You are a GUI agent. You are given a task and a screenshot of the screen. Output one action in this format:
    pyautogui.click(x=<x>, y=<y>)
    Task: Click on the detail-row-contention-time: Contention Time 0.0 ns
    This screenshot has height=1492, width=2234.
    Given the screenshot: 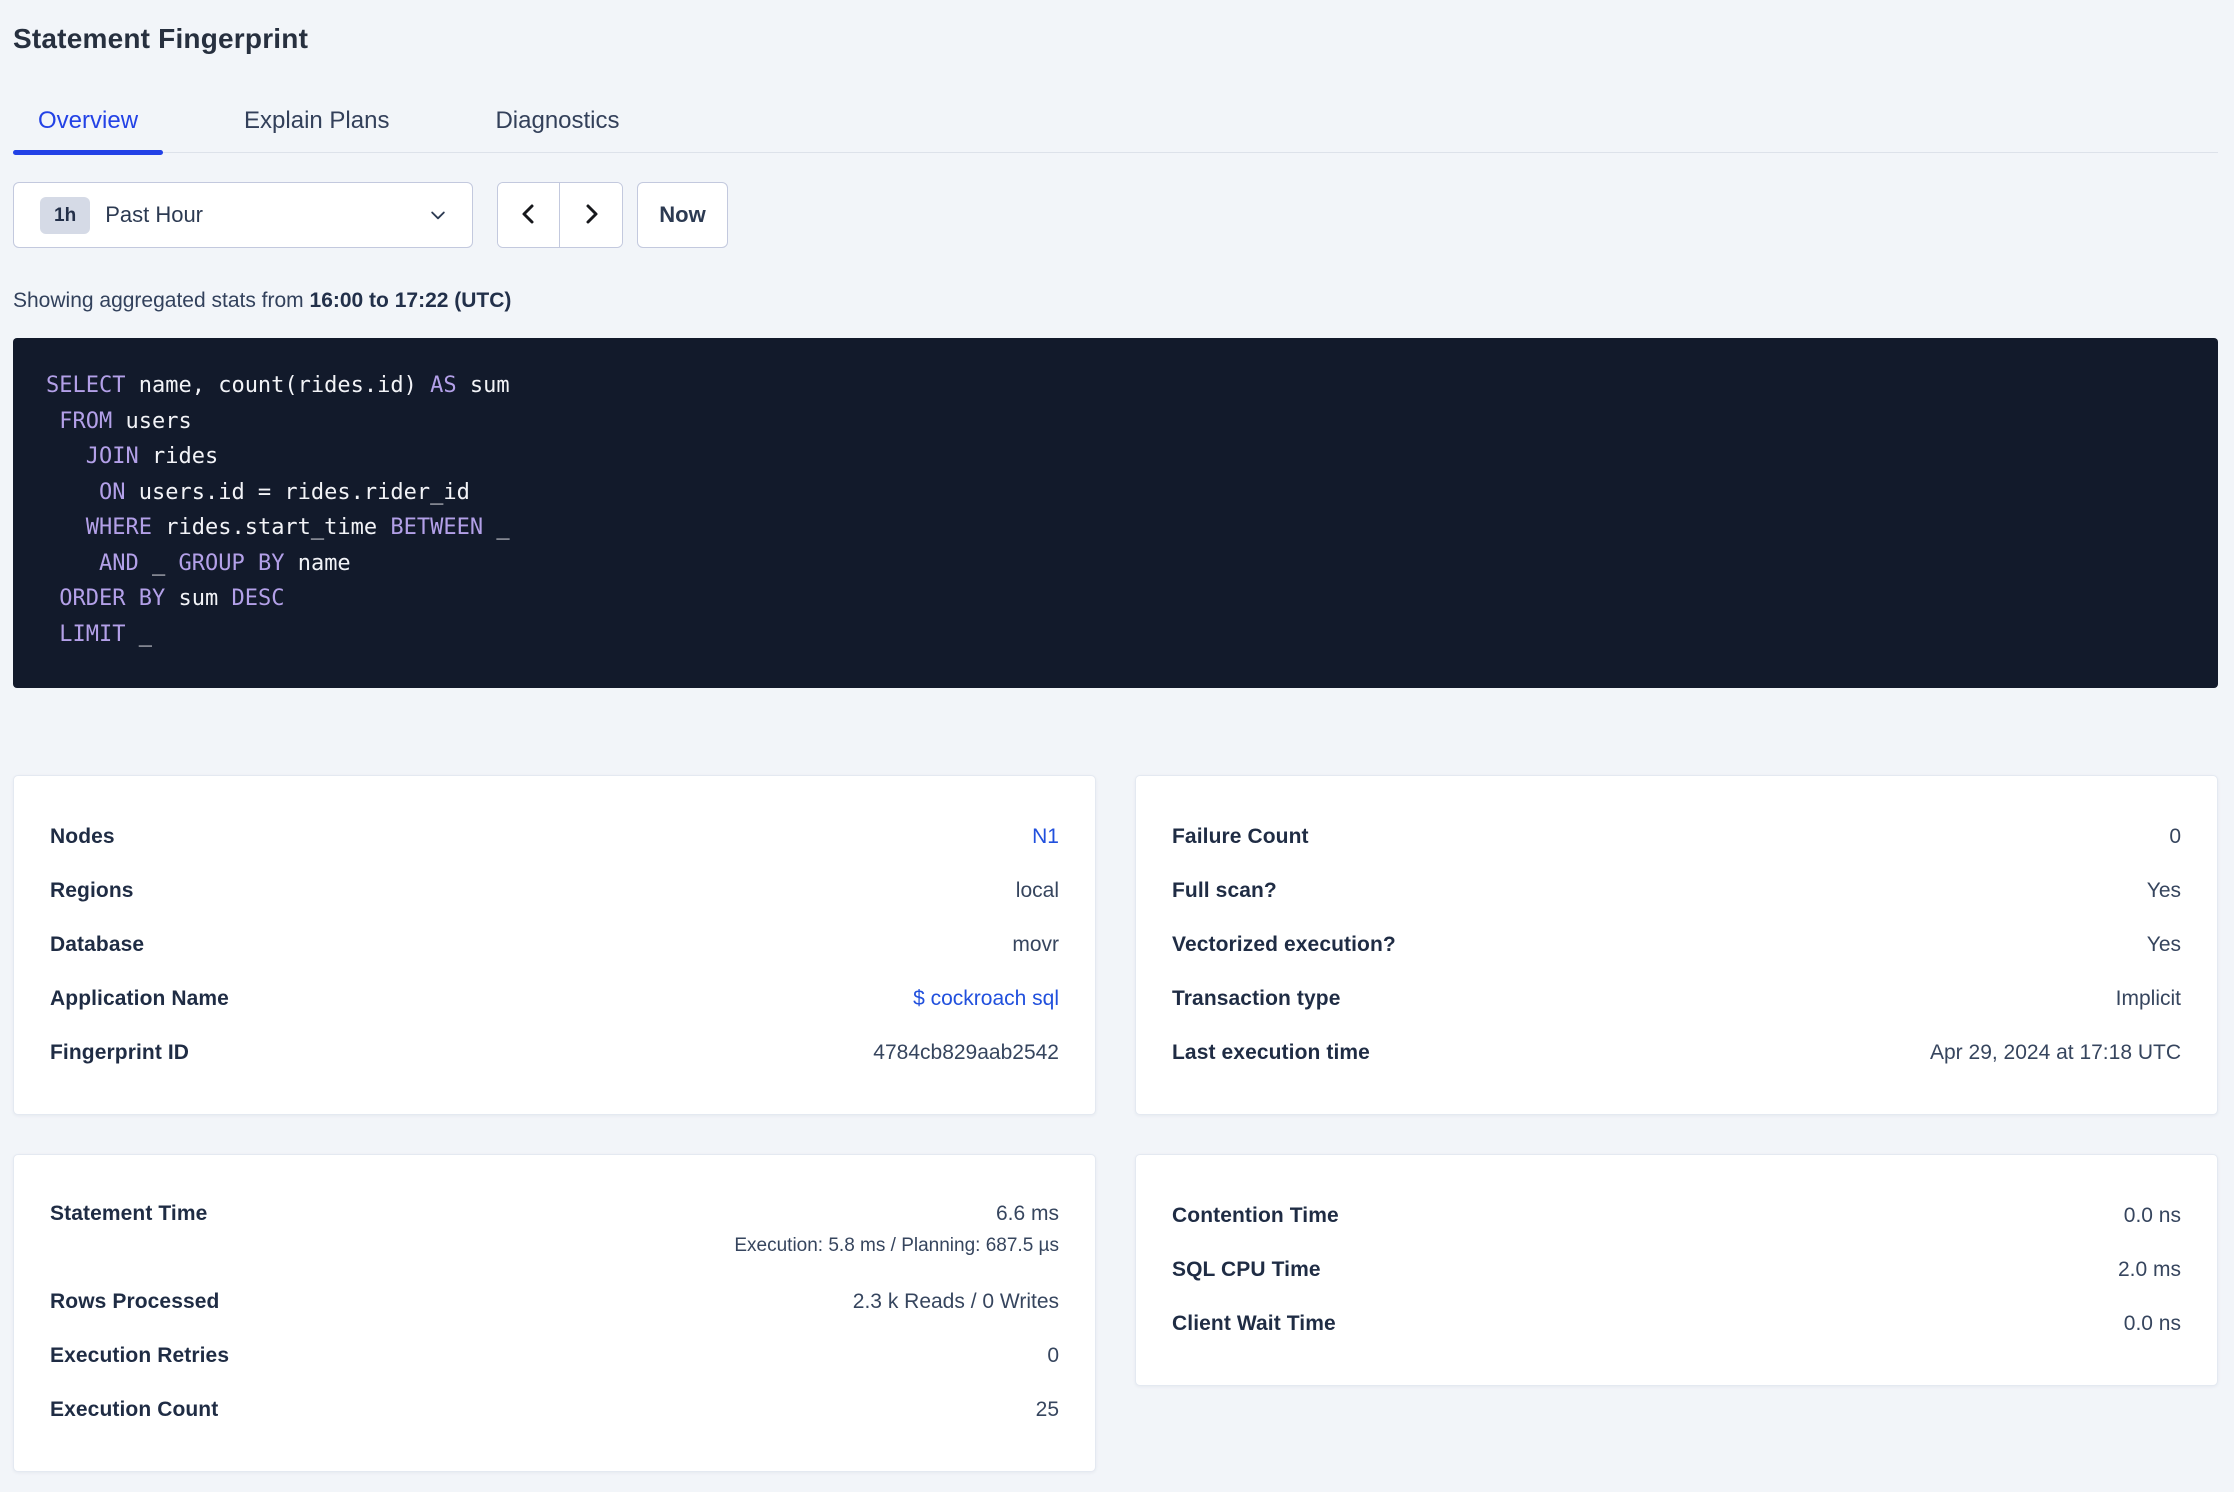 What is the action you would take?
    pyautogui.click(x=1676, y=1216)
    